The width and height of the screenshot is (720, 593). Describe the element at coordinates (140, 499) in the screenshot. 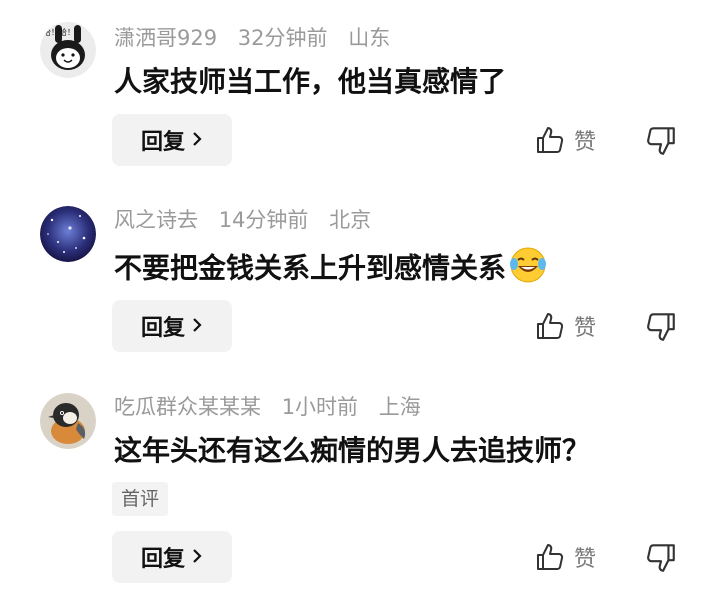

I see `first-comment-badge: 首评` at that location.